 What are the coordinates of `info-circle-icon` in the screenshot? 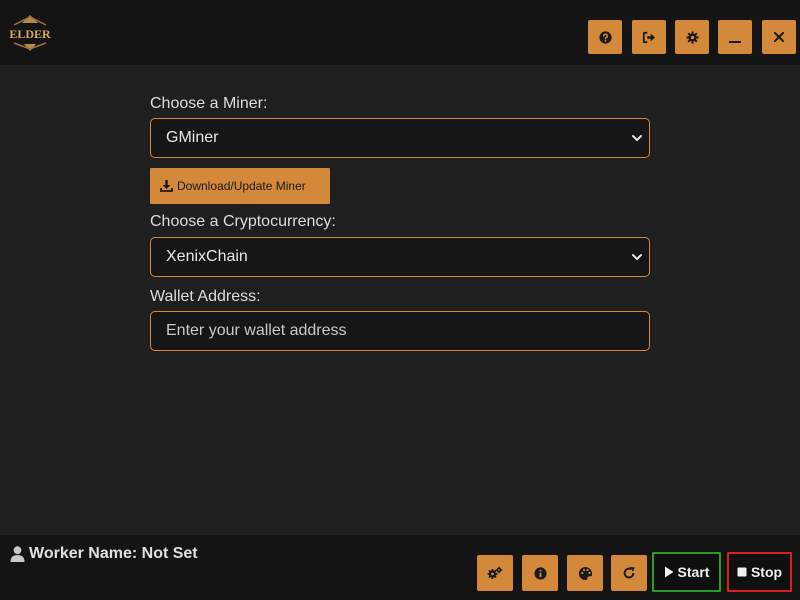 It's located at (540, 573).